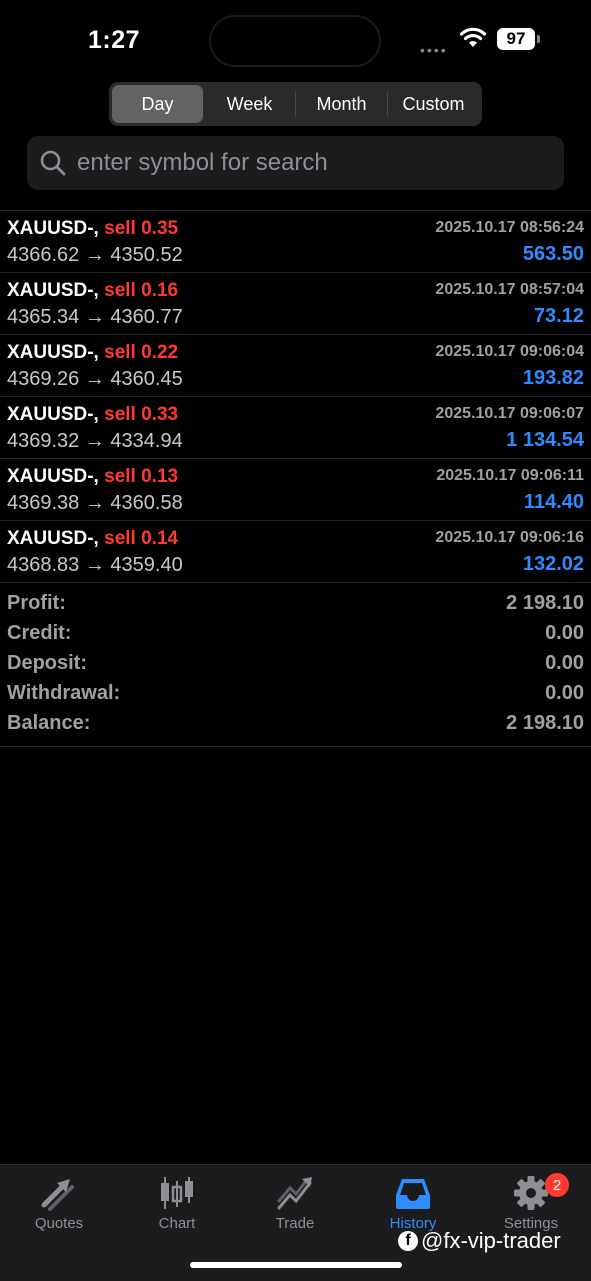  Describe the element at coordinates (59, 1223) in the screenshot. I see `tab-label: Quotes` at that location.